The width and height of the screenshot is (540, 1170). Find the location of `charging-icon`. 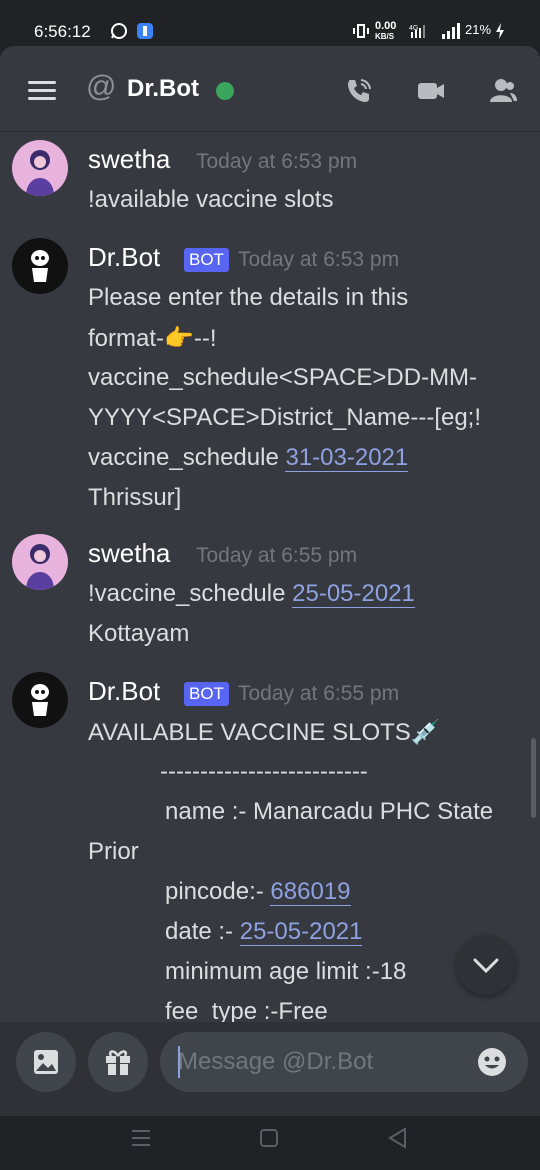

charging-icon is located at coordinates (500, 31).